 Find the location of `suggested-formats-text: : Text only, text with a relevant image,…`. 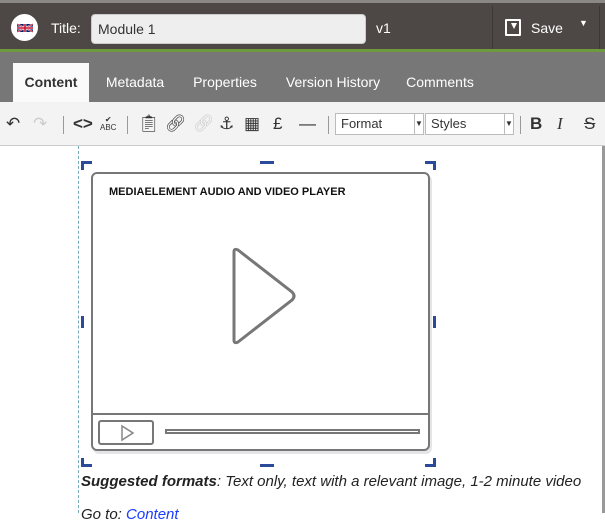

suggested-formats-text: : Text only, text with a relevant image,… is located at coordinates (399, 481).